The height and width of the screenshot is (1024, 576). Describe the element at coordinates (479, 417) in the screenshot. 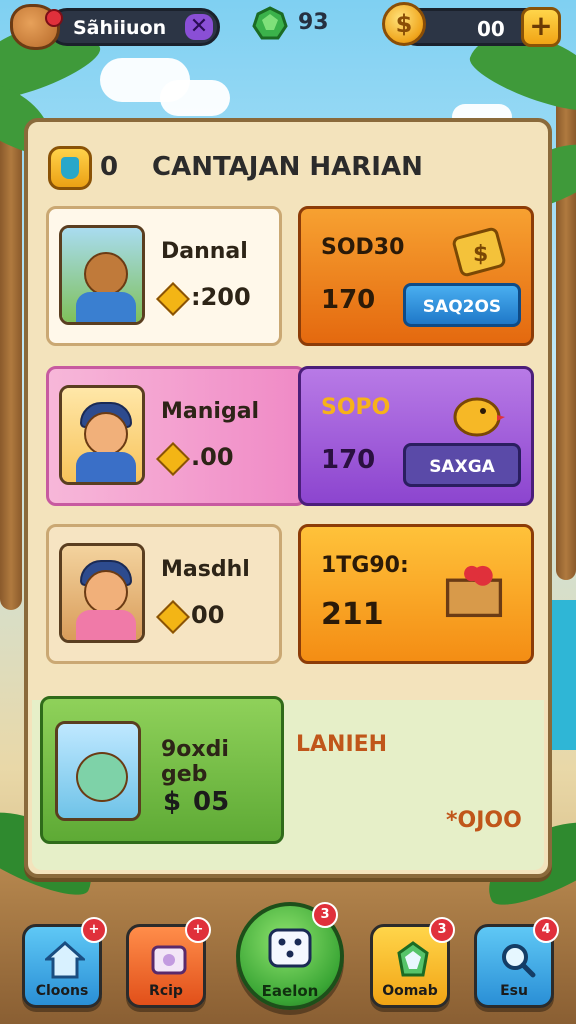

I see `chick-icon` at that location.